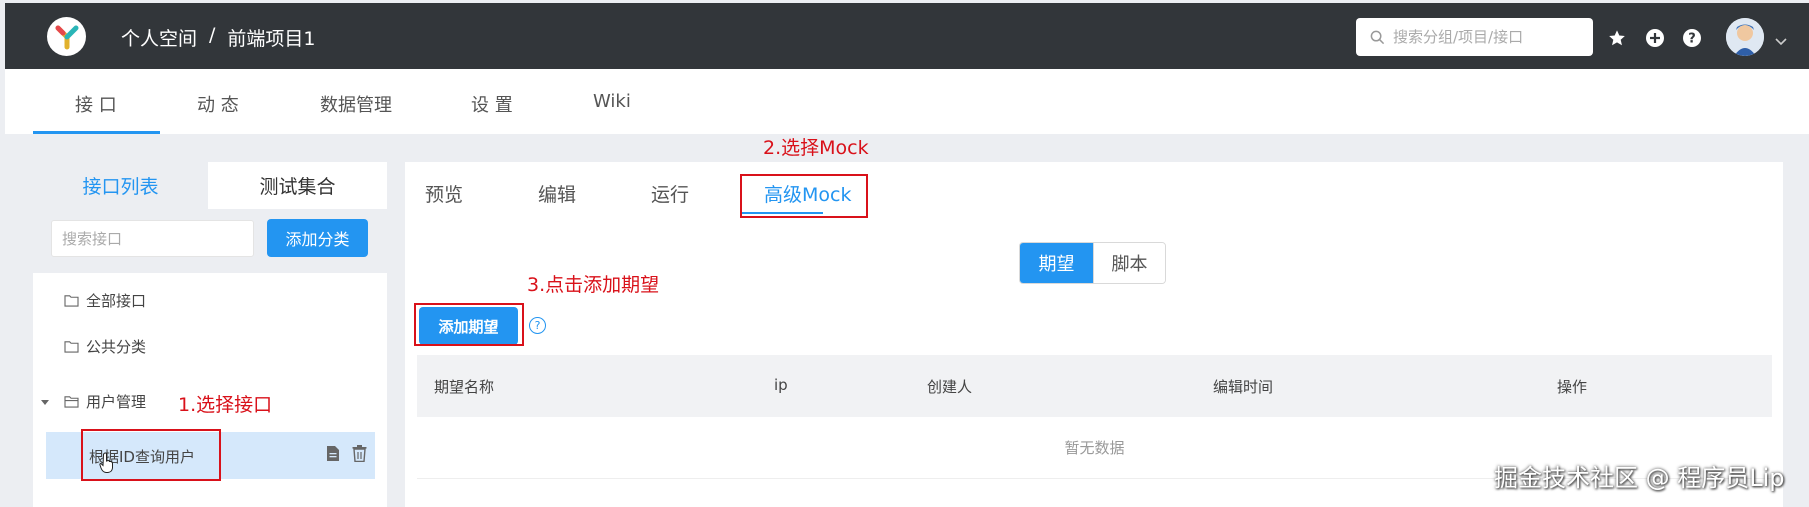 The height and width of the screenshot is (507, 1809). I want to click on tab-interface: 接 口, so click(96, 104).